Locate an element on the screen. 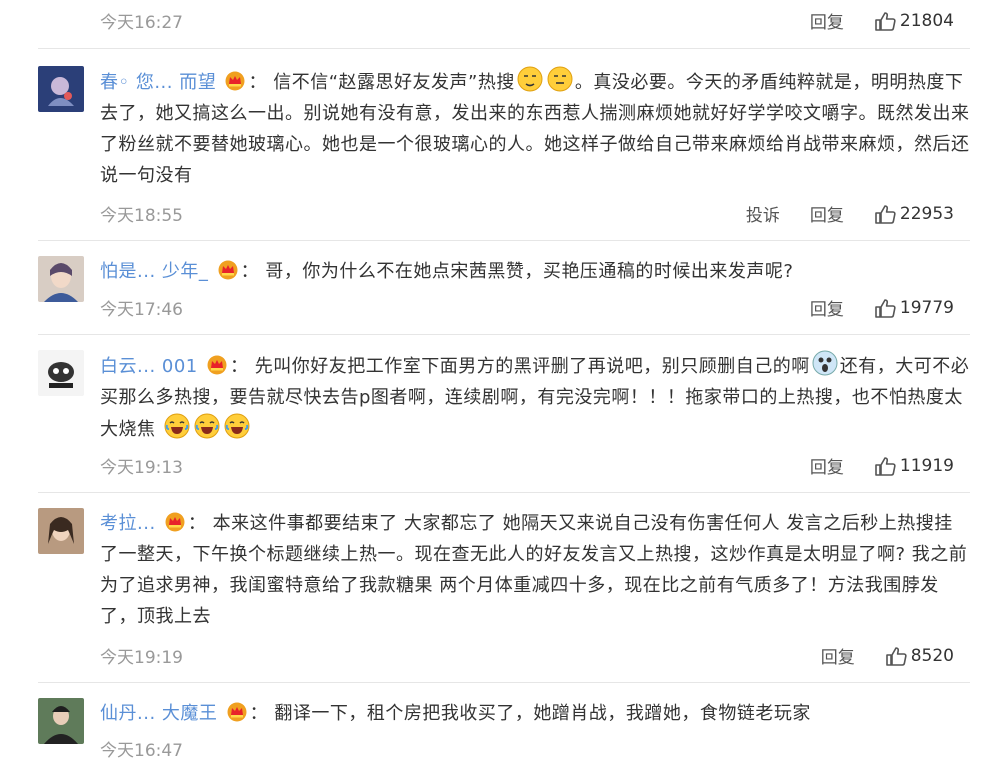  comment-meta: 今天17:46 回复 19779 is located at coordinates (535, 308).